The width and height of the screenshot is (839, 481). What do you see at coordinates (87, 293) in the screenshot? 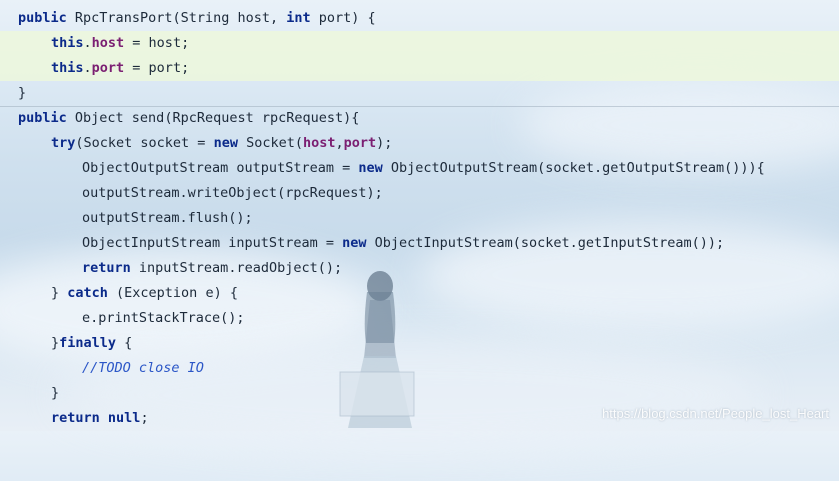
I see `keyword: catch` at bounding box center [87, 293].